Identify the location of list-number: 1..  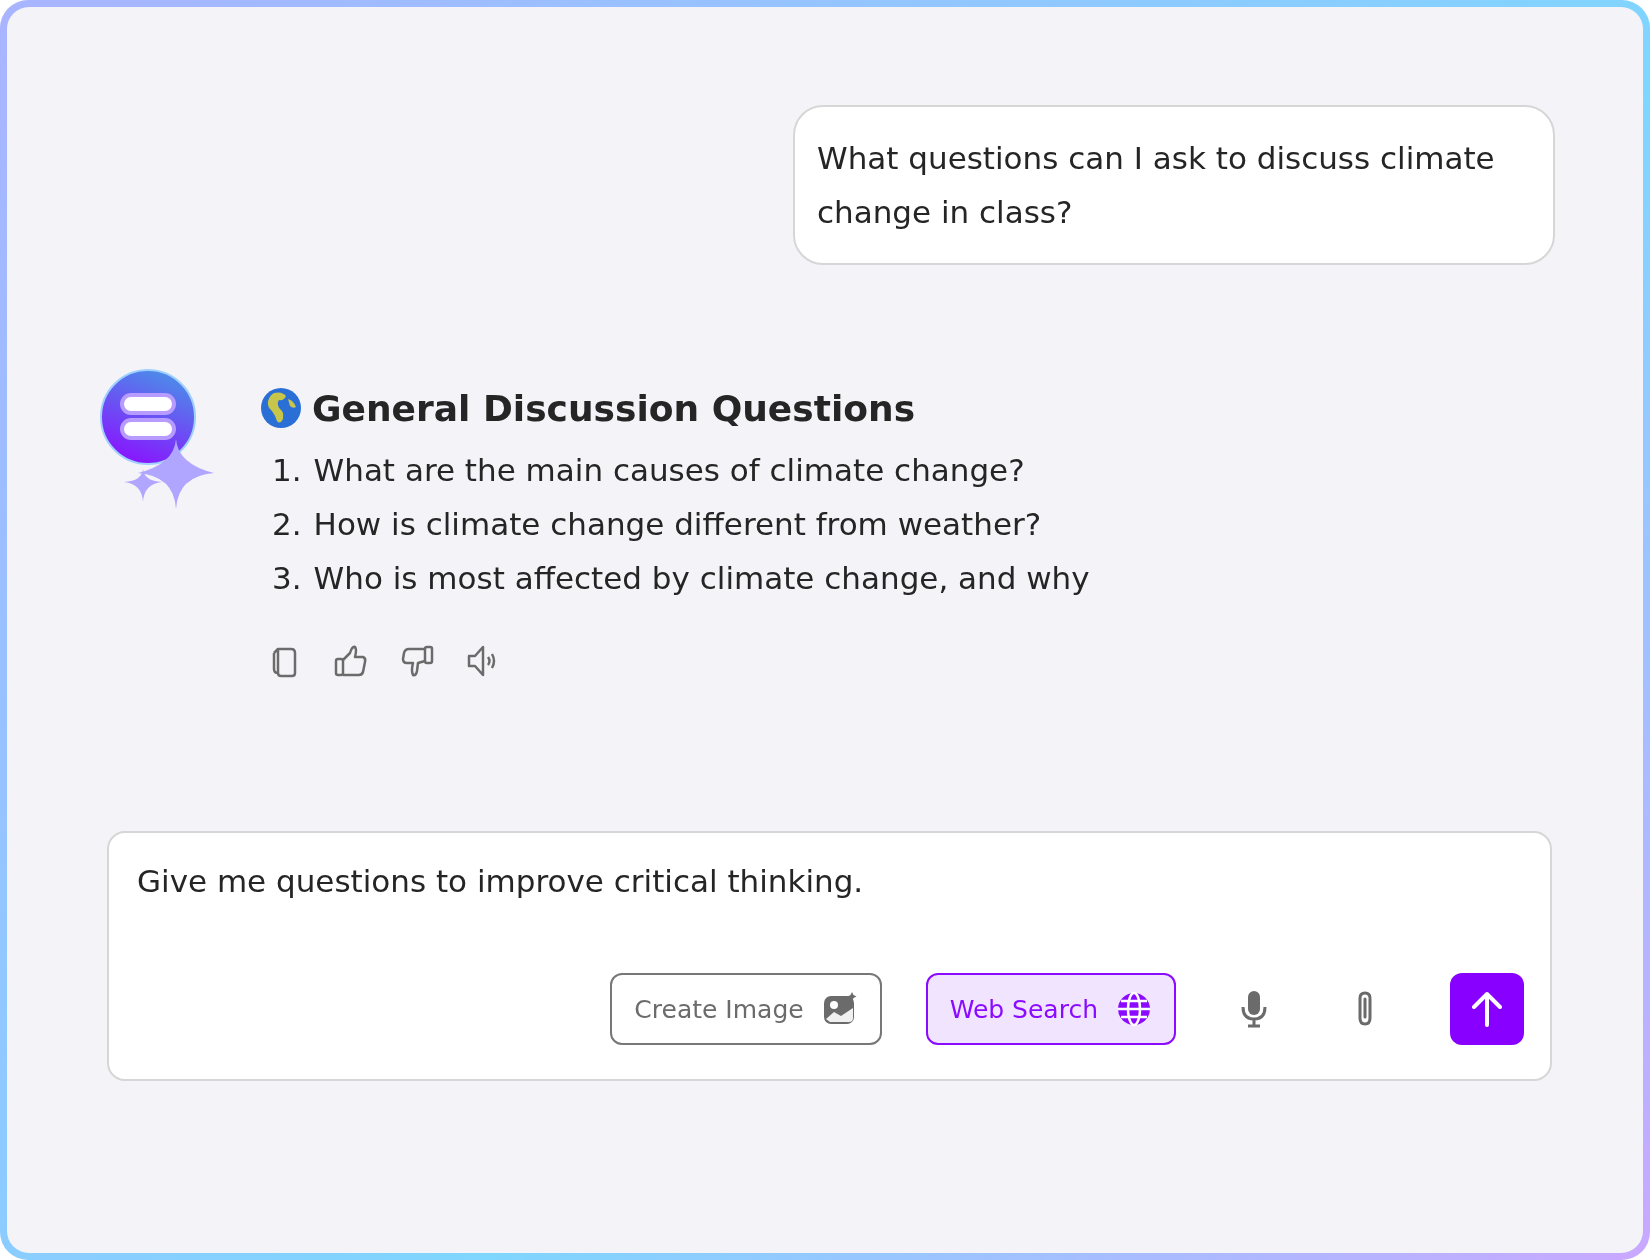
(287, 470).